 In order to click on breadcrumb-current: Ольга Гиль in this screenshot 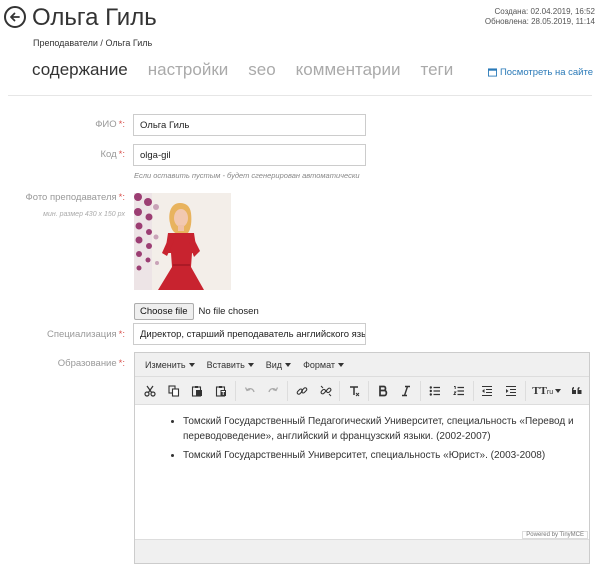, I will do `click(129, 43)`.